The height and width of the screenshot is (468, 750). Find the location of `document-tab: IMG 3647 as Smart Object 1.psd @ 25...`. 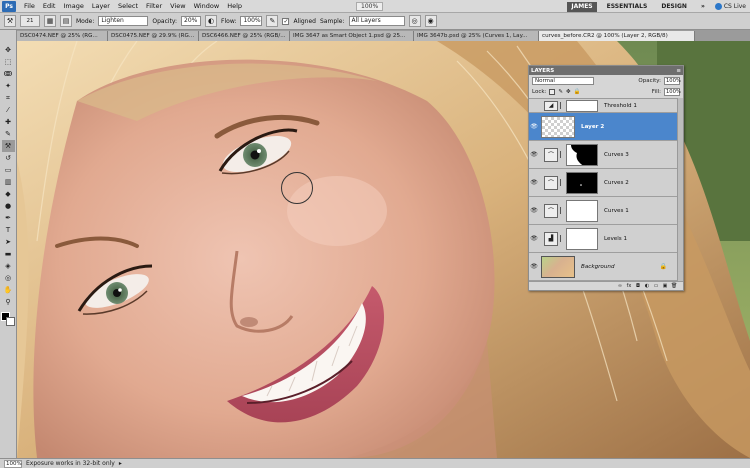

document-tab: IMG 3647 as Smart Object 1.psd @ 25... is located at coordinates (352, 36).